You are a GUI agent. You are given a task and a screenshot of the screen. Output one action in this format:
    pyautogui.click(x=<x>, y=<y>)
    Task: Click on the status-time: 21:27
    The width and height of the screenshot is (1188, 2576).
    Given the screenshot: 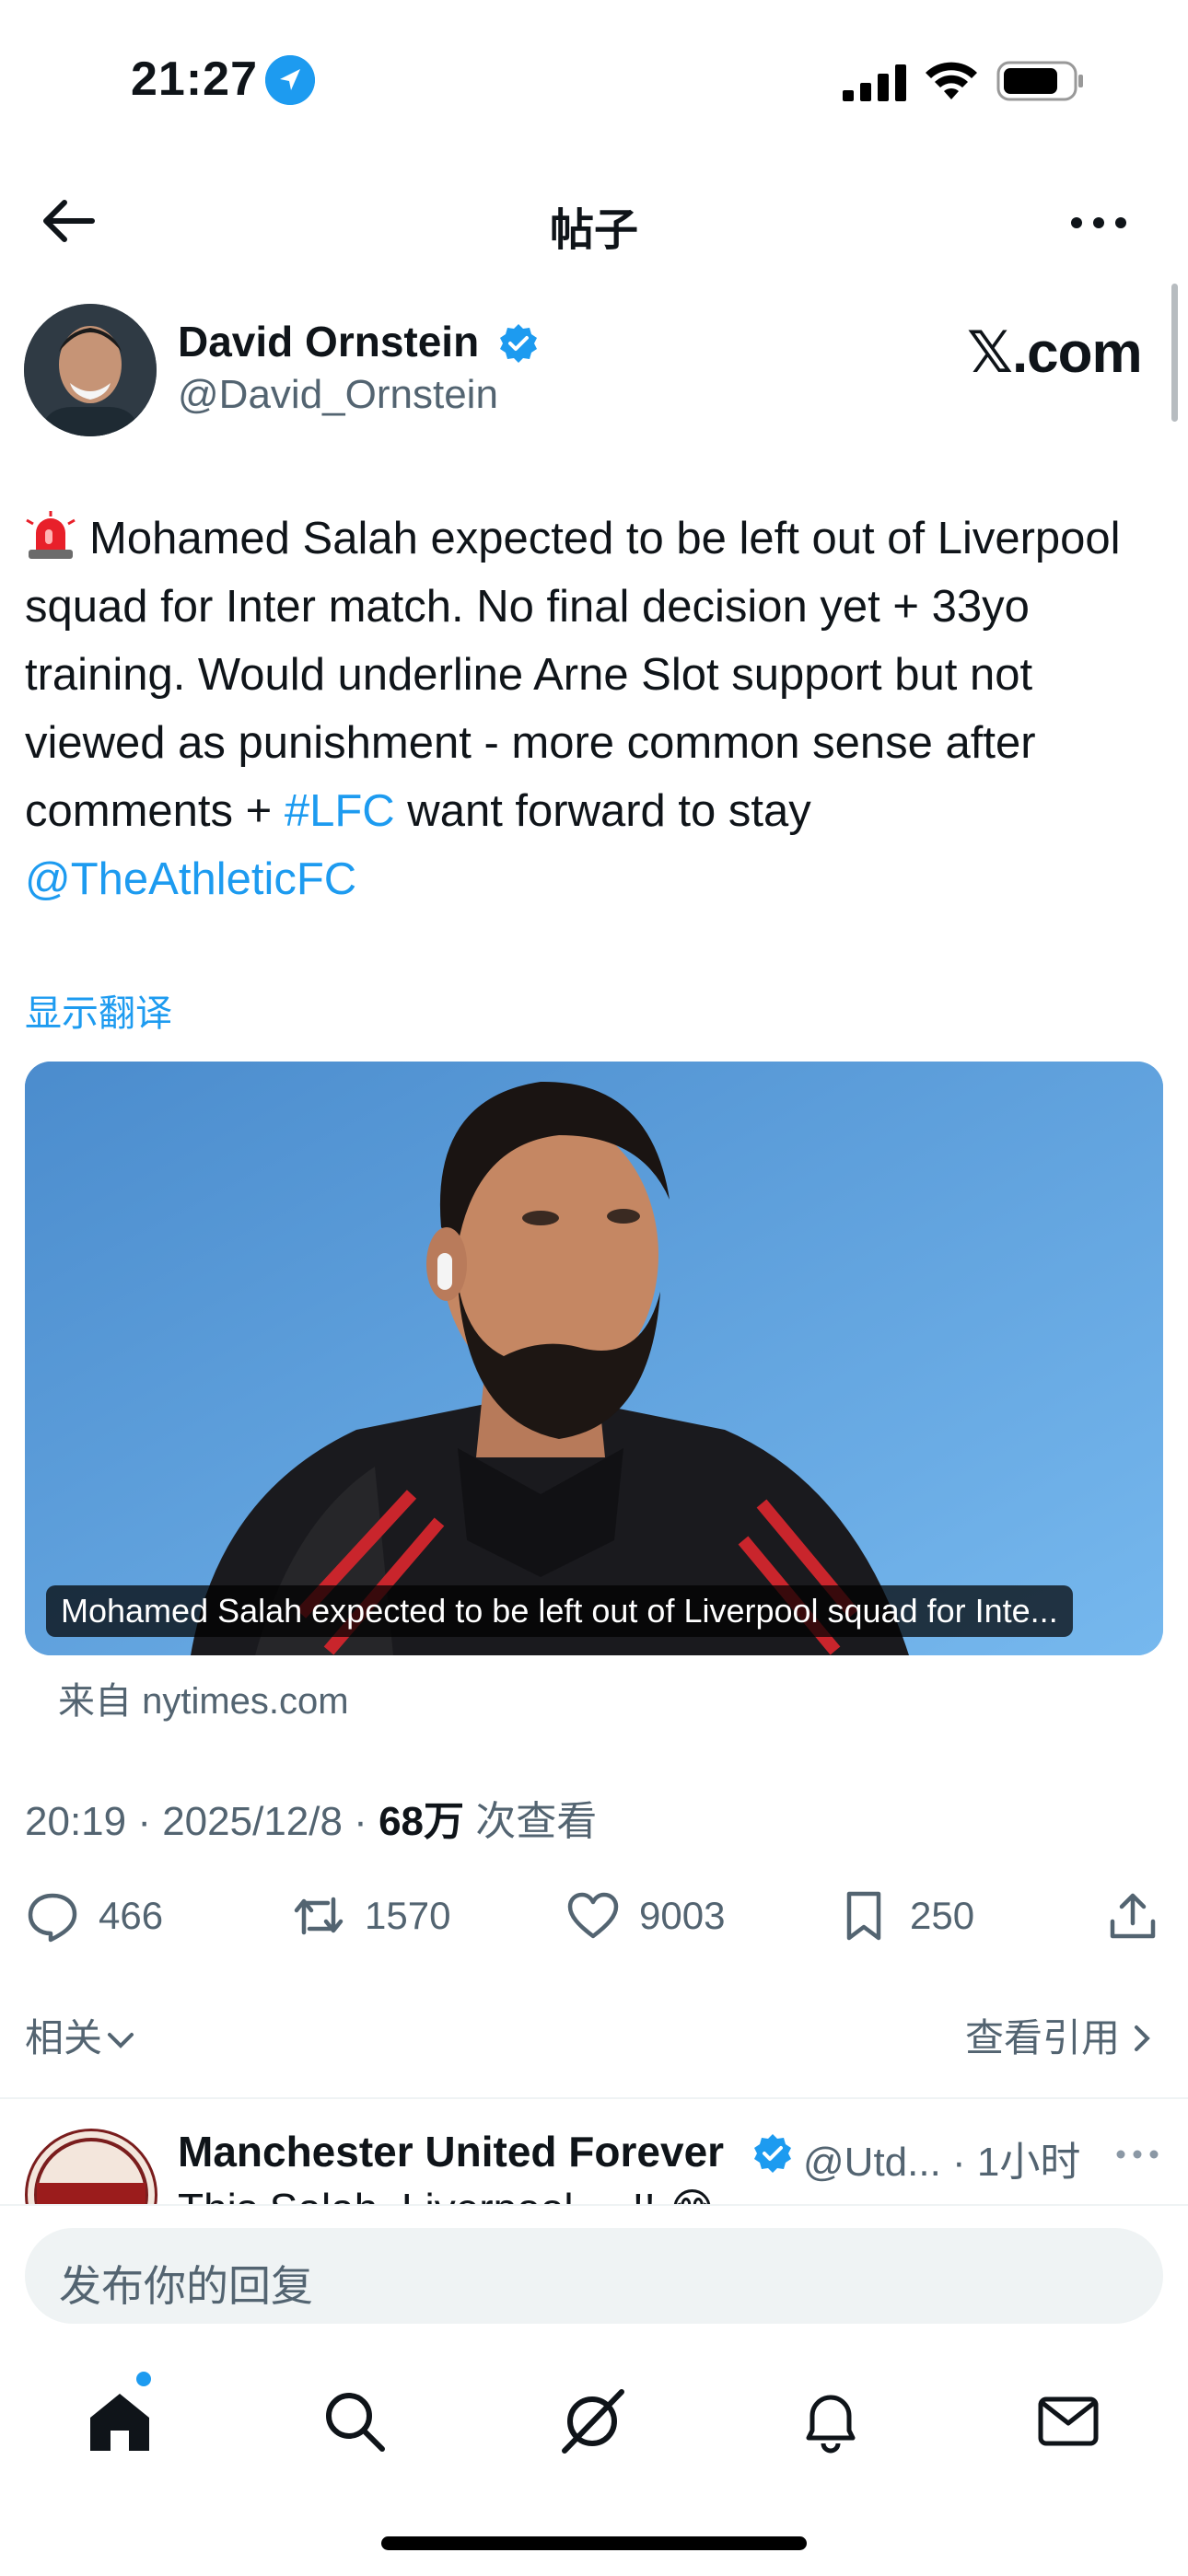 What is the action you would take?
    pyautogui.click(x=194, y=79)
    